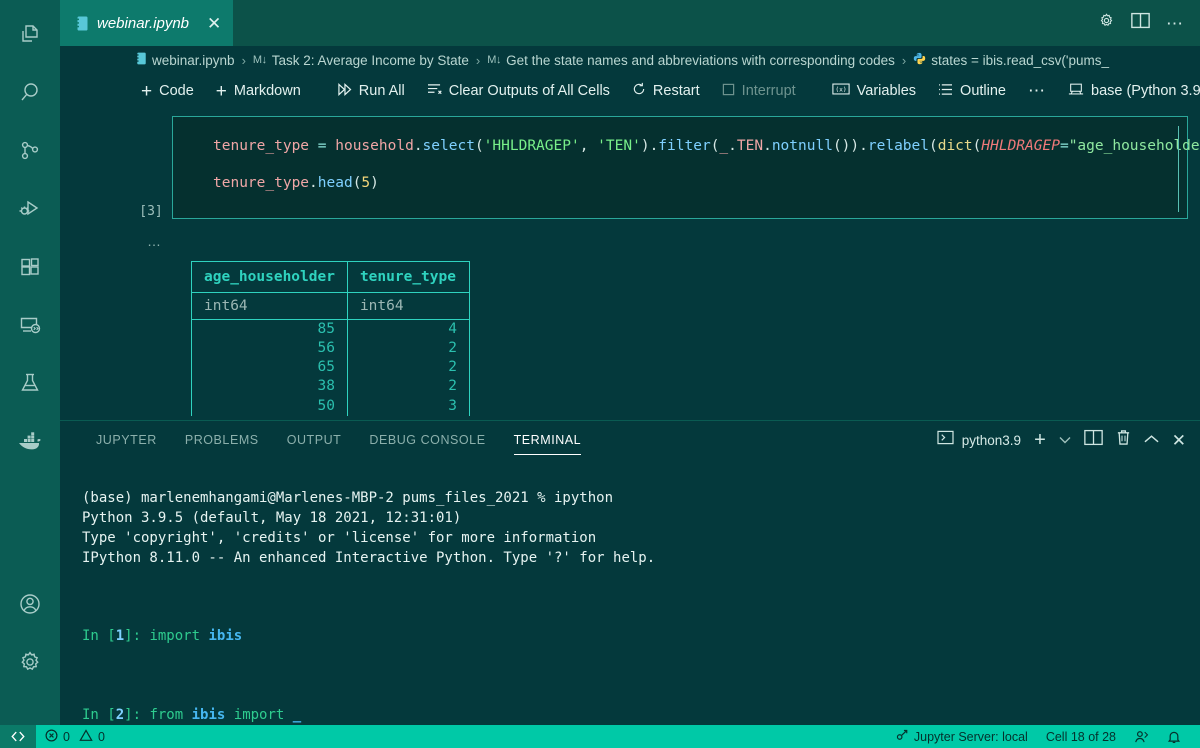 The width and height of the screenshot is (1200, 748). Describe the element at coordinates (1123, 440) in the screenshot. I see `trash-icon` at that location.